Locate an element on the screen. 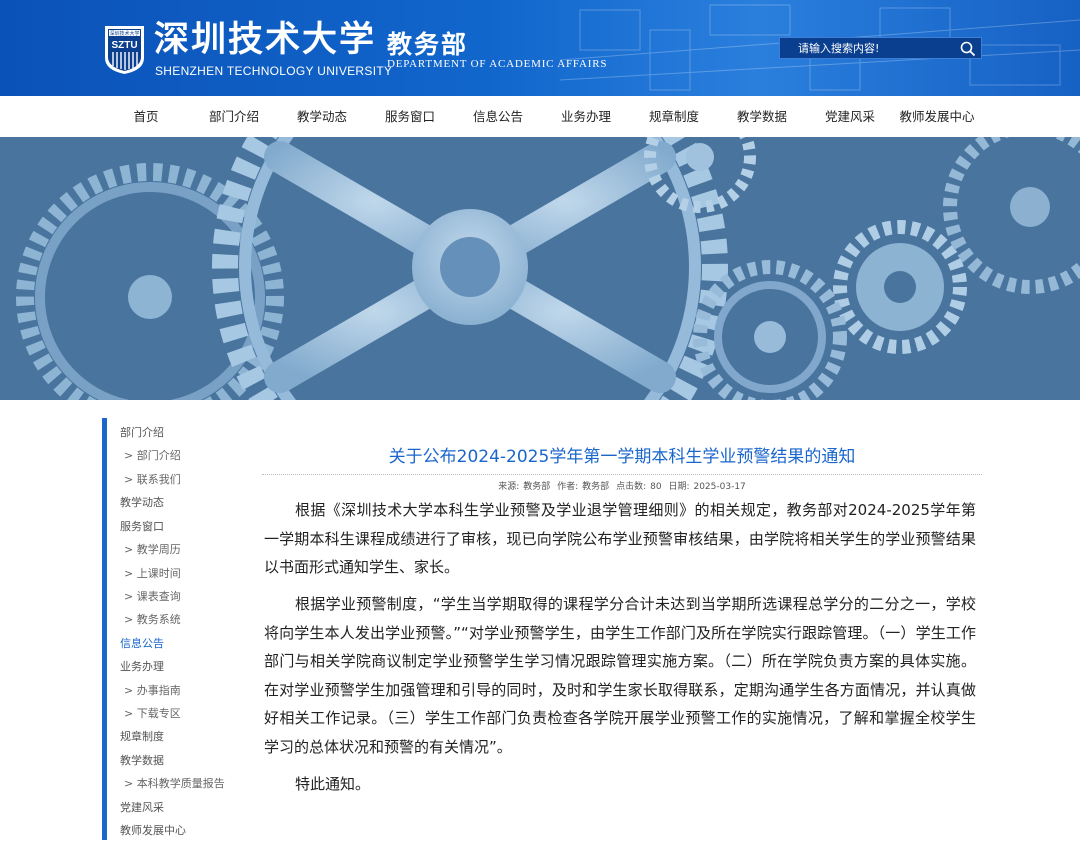 Image resolution: width=1080 pixels, height=858 pixels. sidebar-item-teacher-development: 教师发展中心 is located at coordinates (153, 830).